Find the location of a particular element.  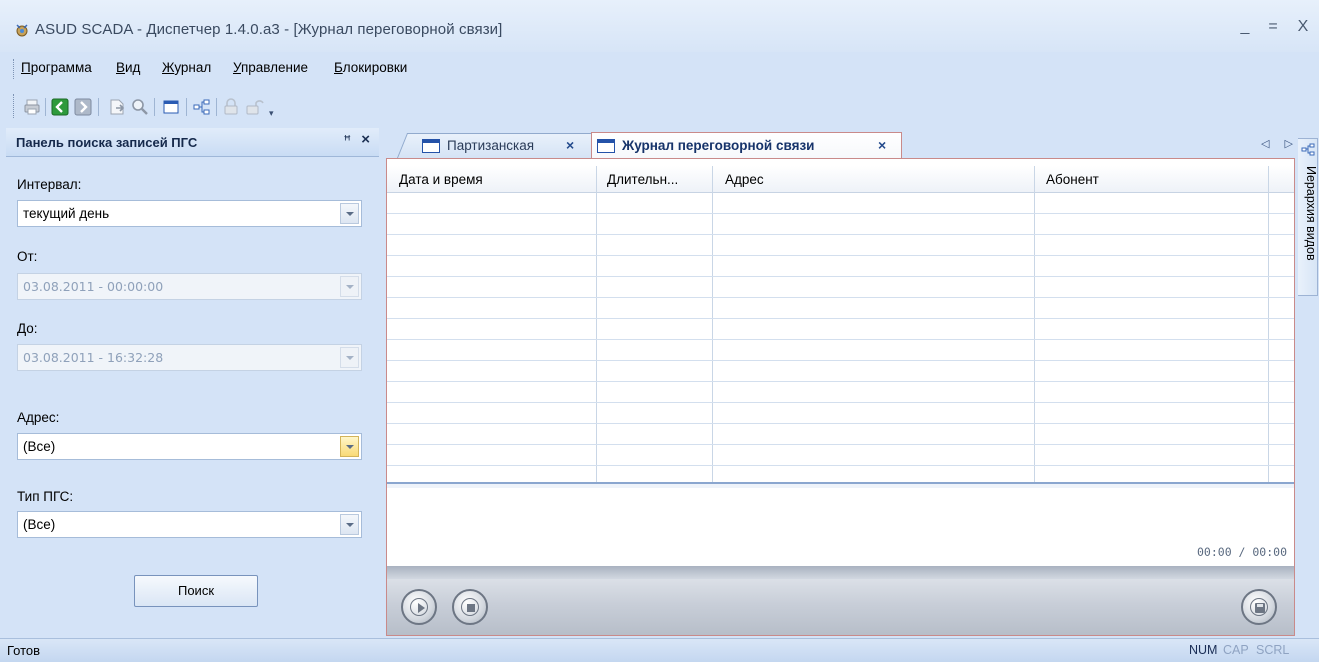

tab-zhurnal-label: Журнал переговорной связи is located at coordinates (718, 145).